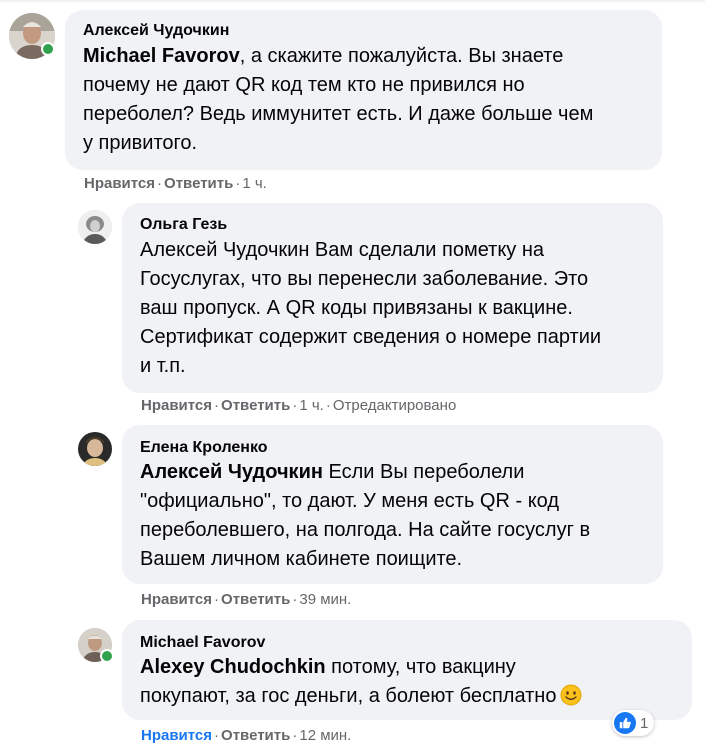  Describe the element at coordinates (644, 723) in the screenshot. I see `reaction-count: 1` at that location.